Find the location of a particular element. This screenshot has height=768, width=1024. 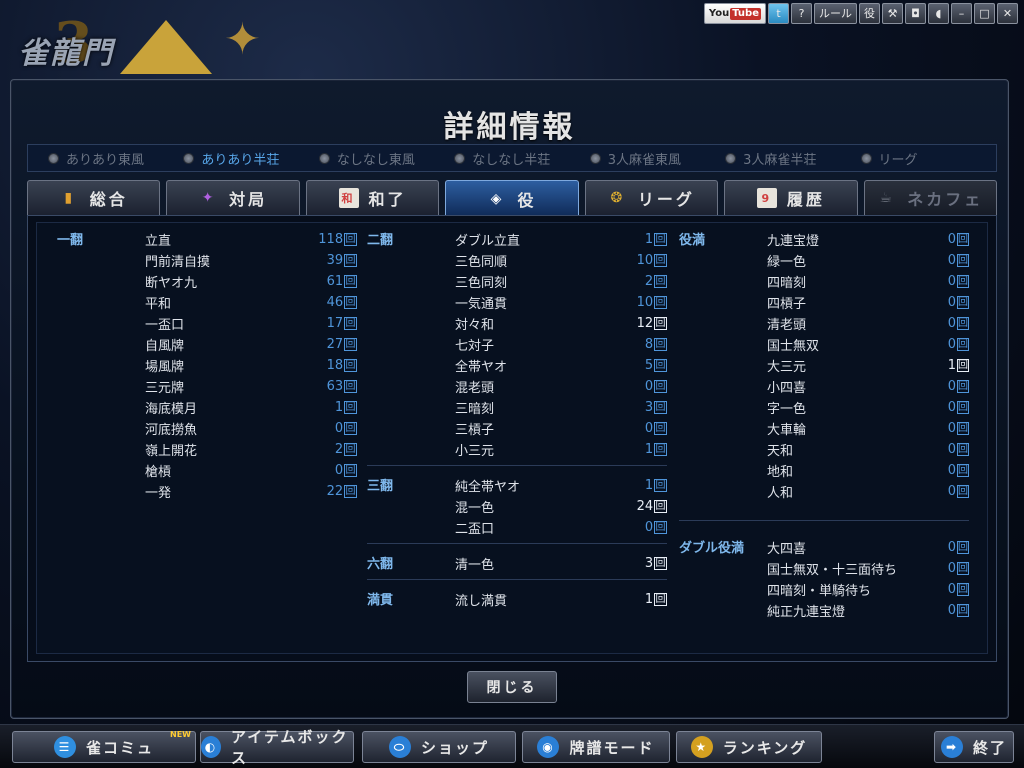

yaku-row: 一盃口 17 回 is located at coordinates (251, 323).